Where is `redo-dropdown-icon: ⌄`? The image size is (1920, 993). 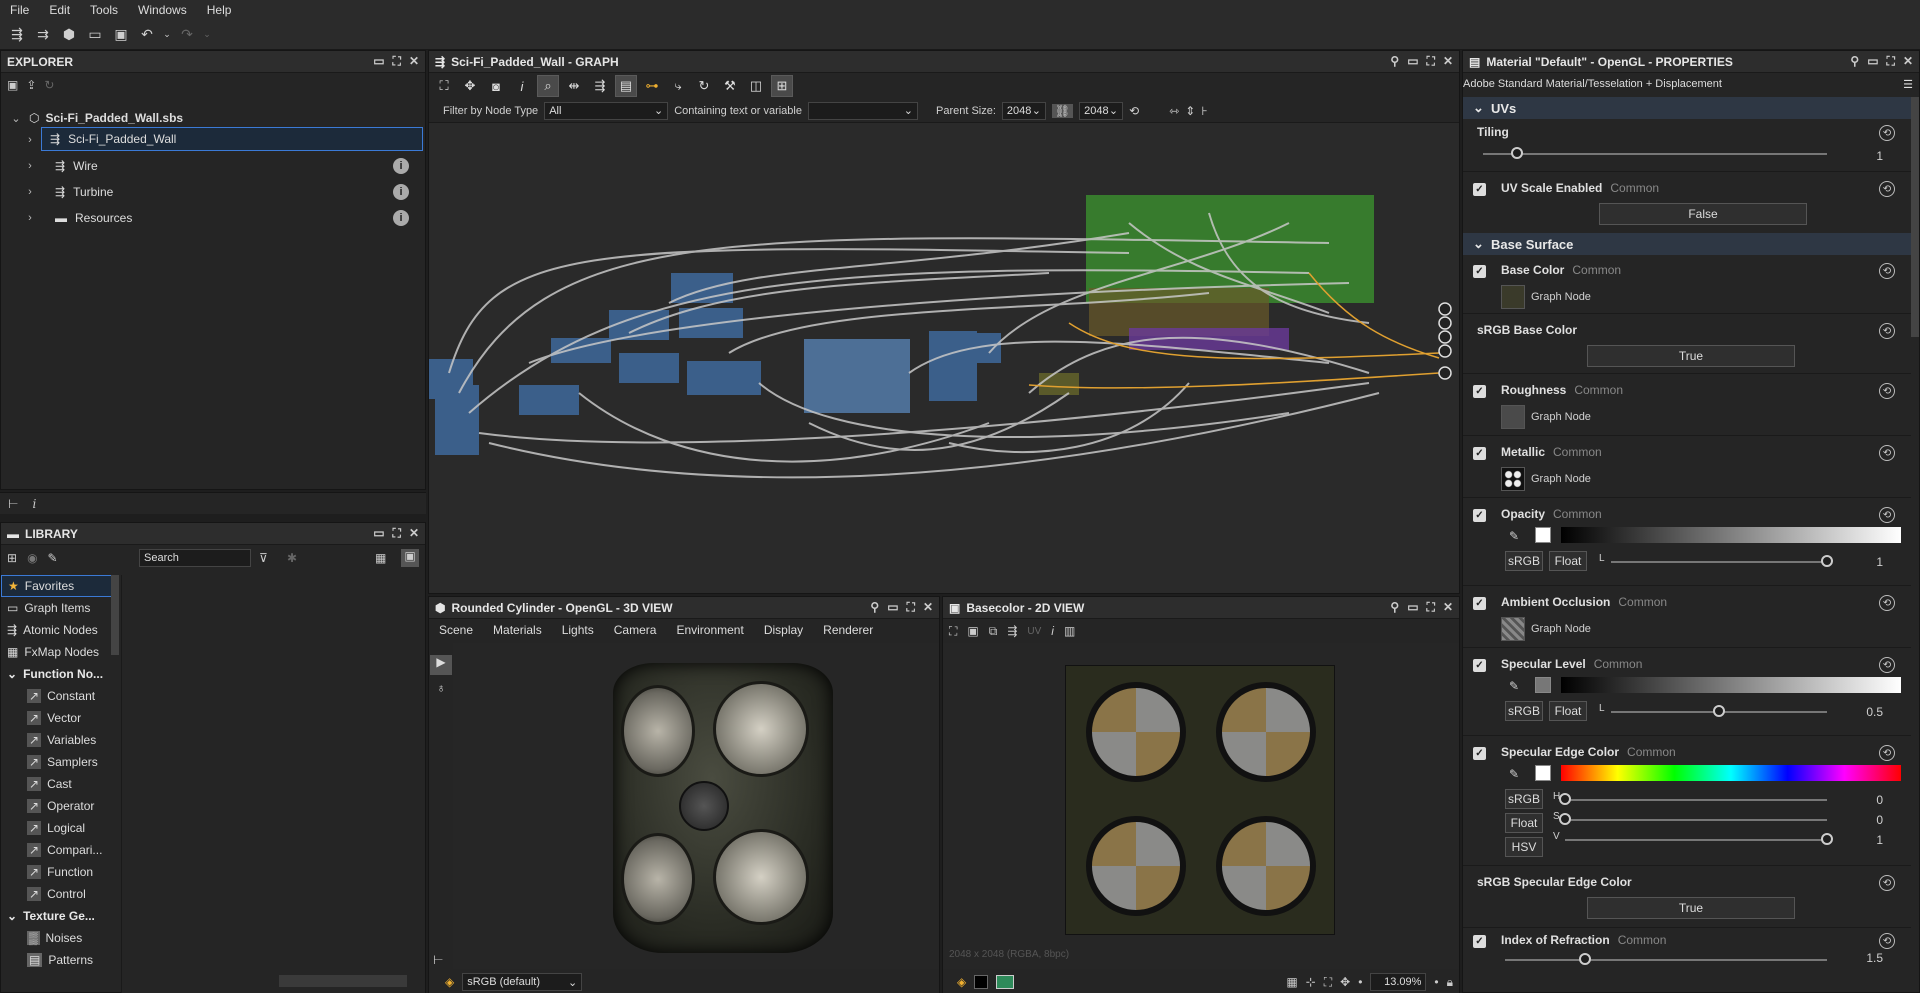 redo-dropdown-icon: ⌄ is located at coordinates (207, 35).